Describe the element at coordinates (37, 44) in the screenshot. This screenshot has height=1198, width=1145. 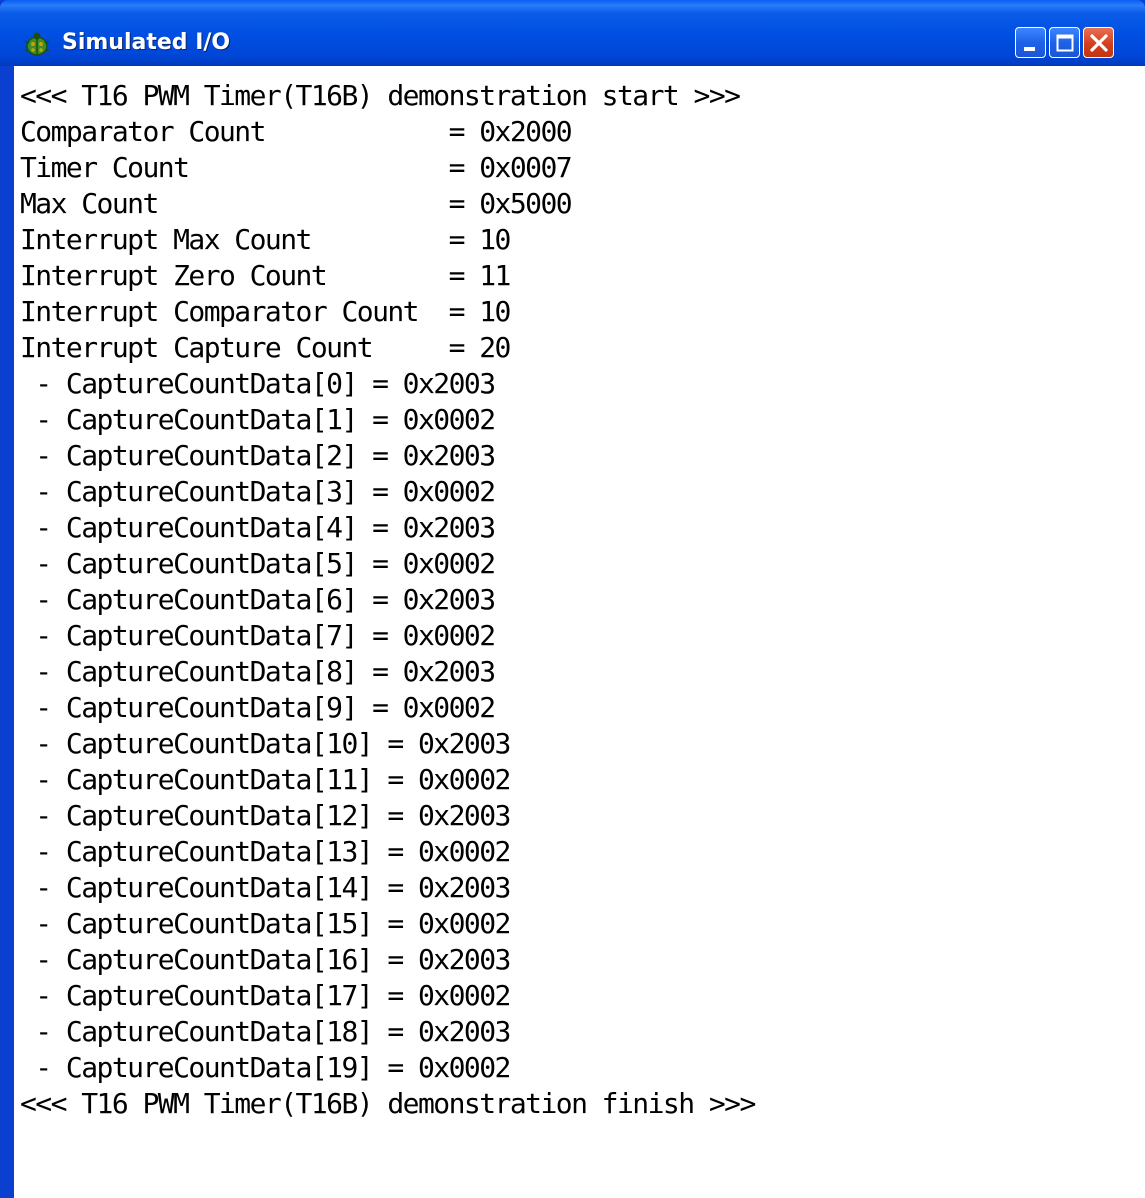
I see `ladybug-icon` at that location.